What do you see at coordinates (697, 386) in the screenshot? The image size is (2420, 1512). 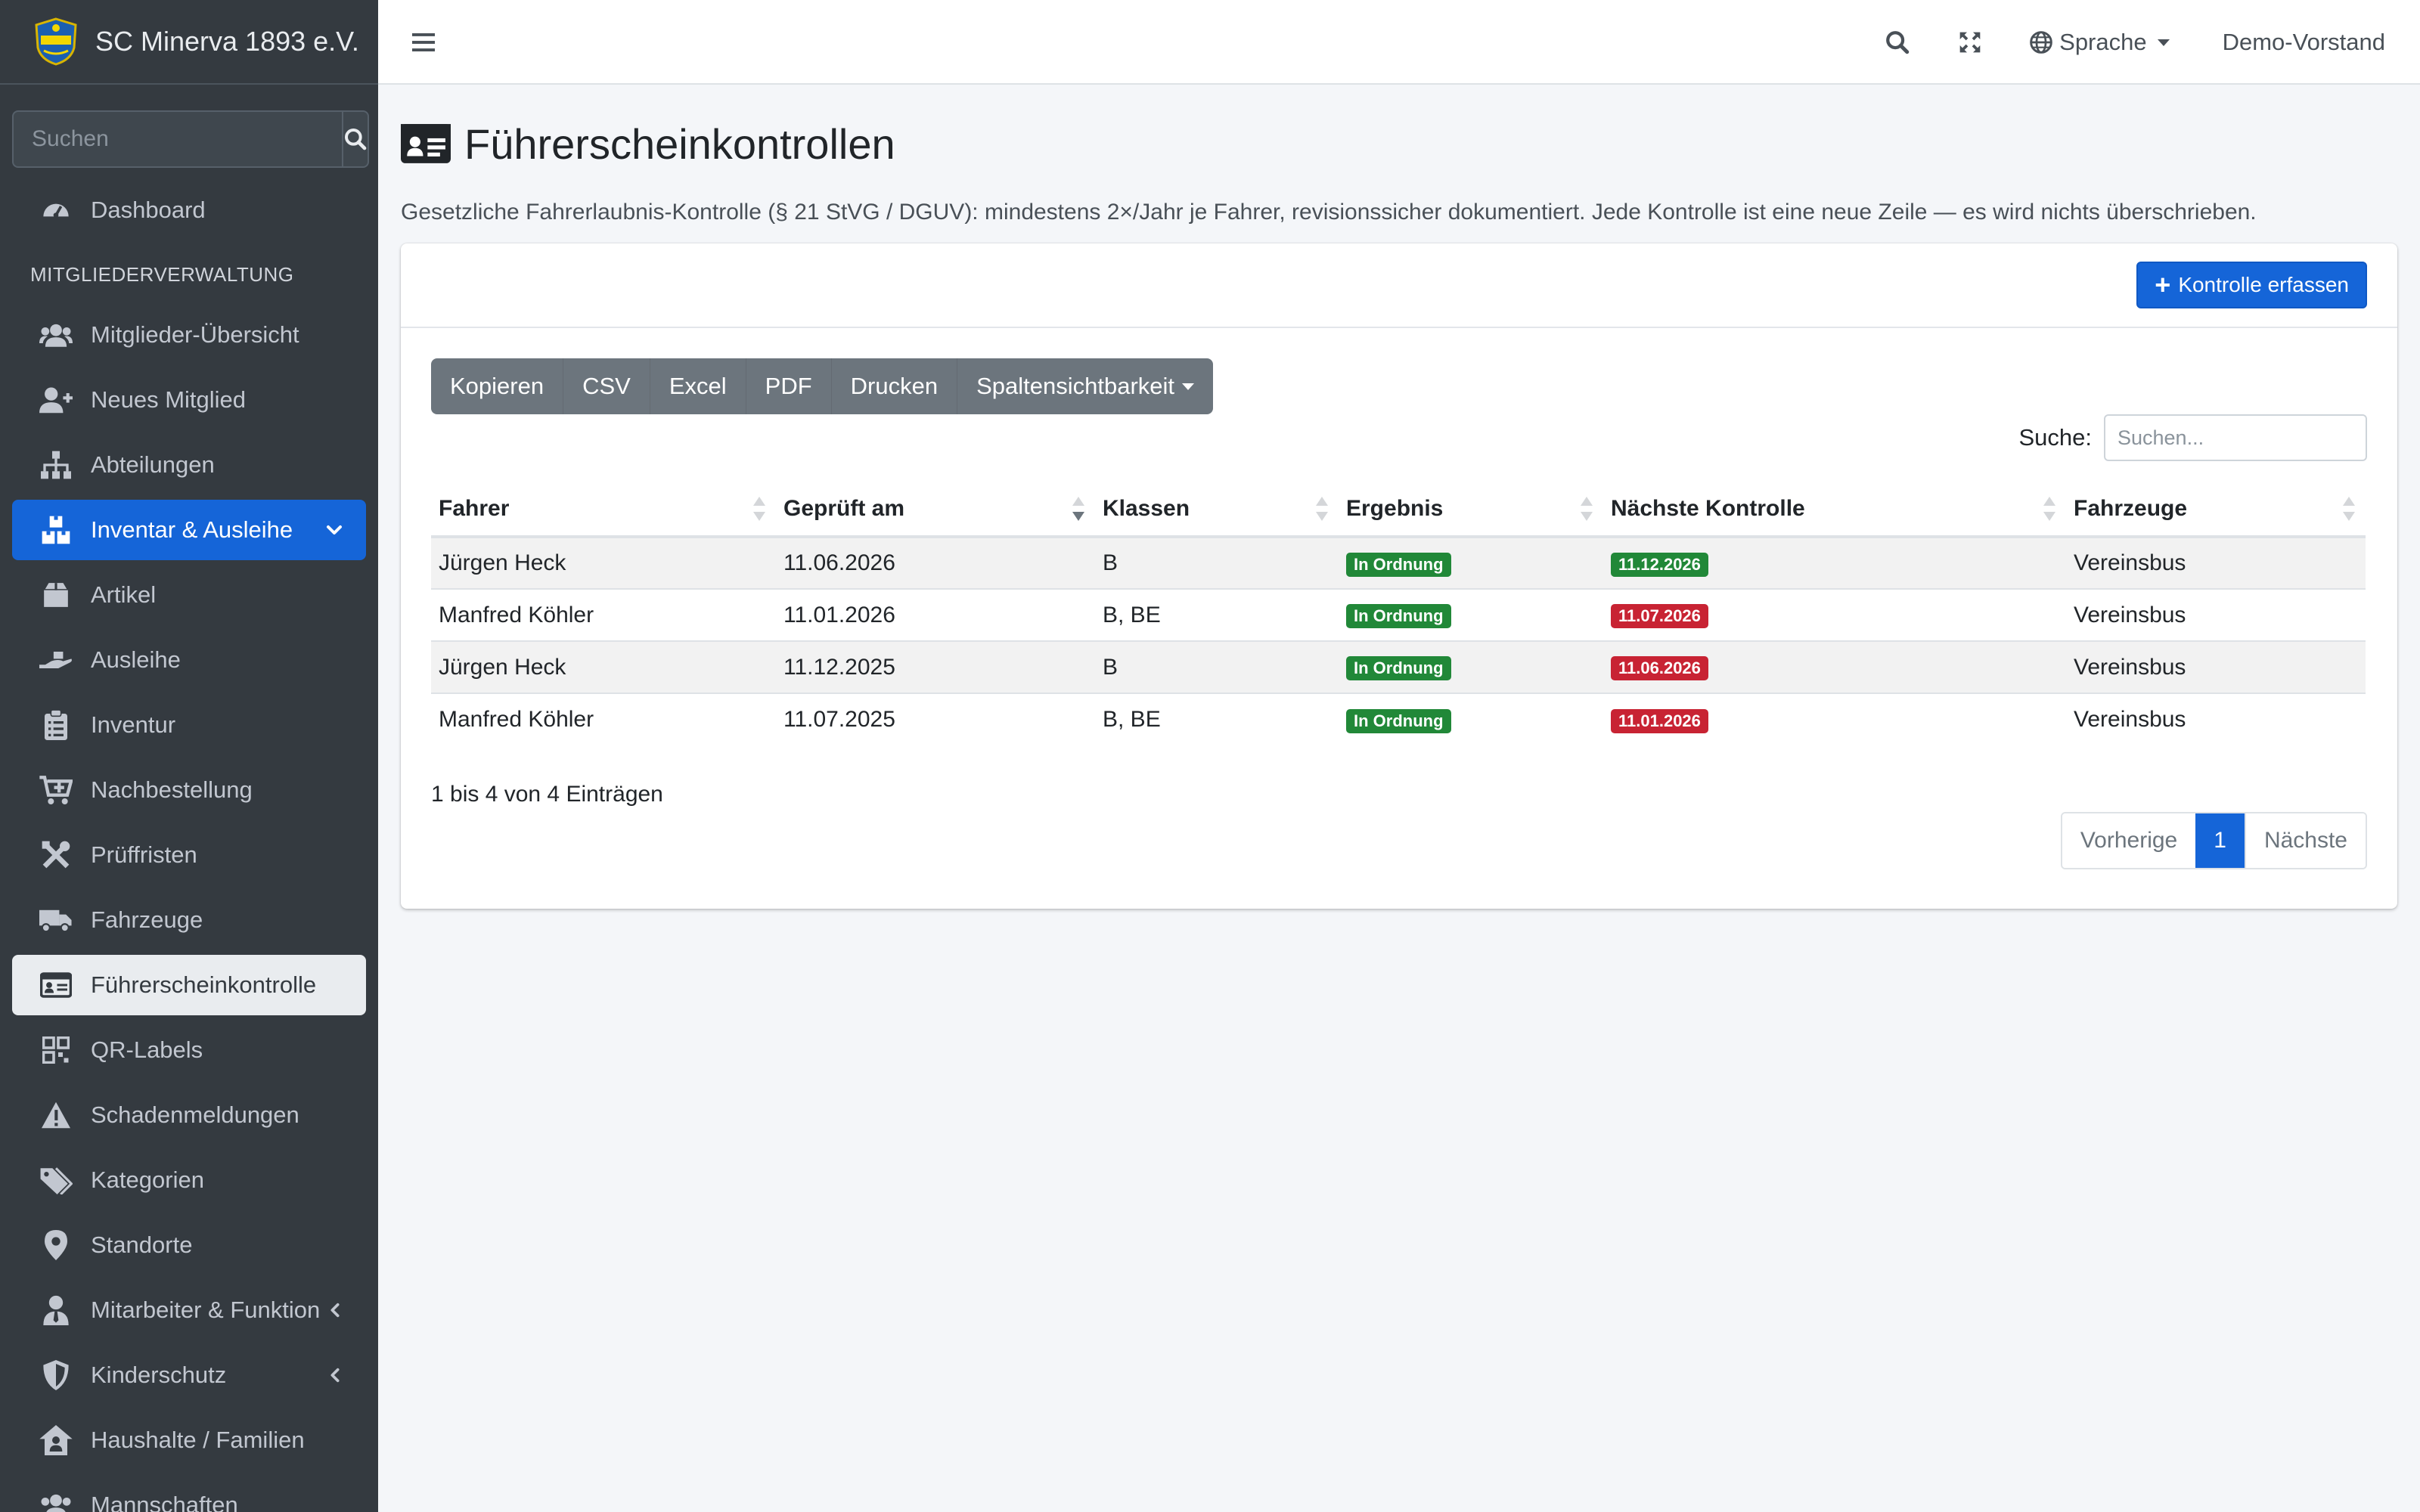 I see `excel-button: Excel` at bounding box center [697, 386].